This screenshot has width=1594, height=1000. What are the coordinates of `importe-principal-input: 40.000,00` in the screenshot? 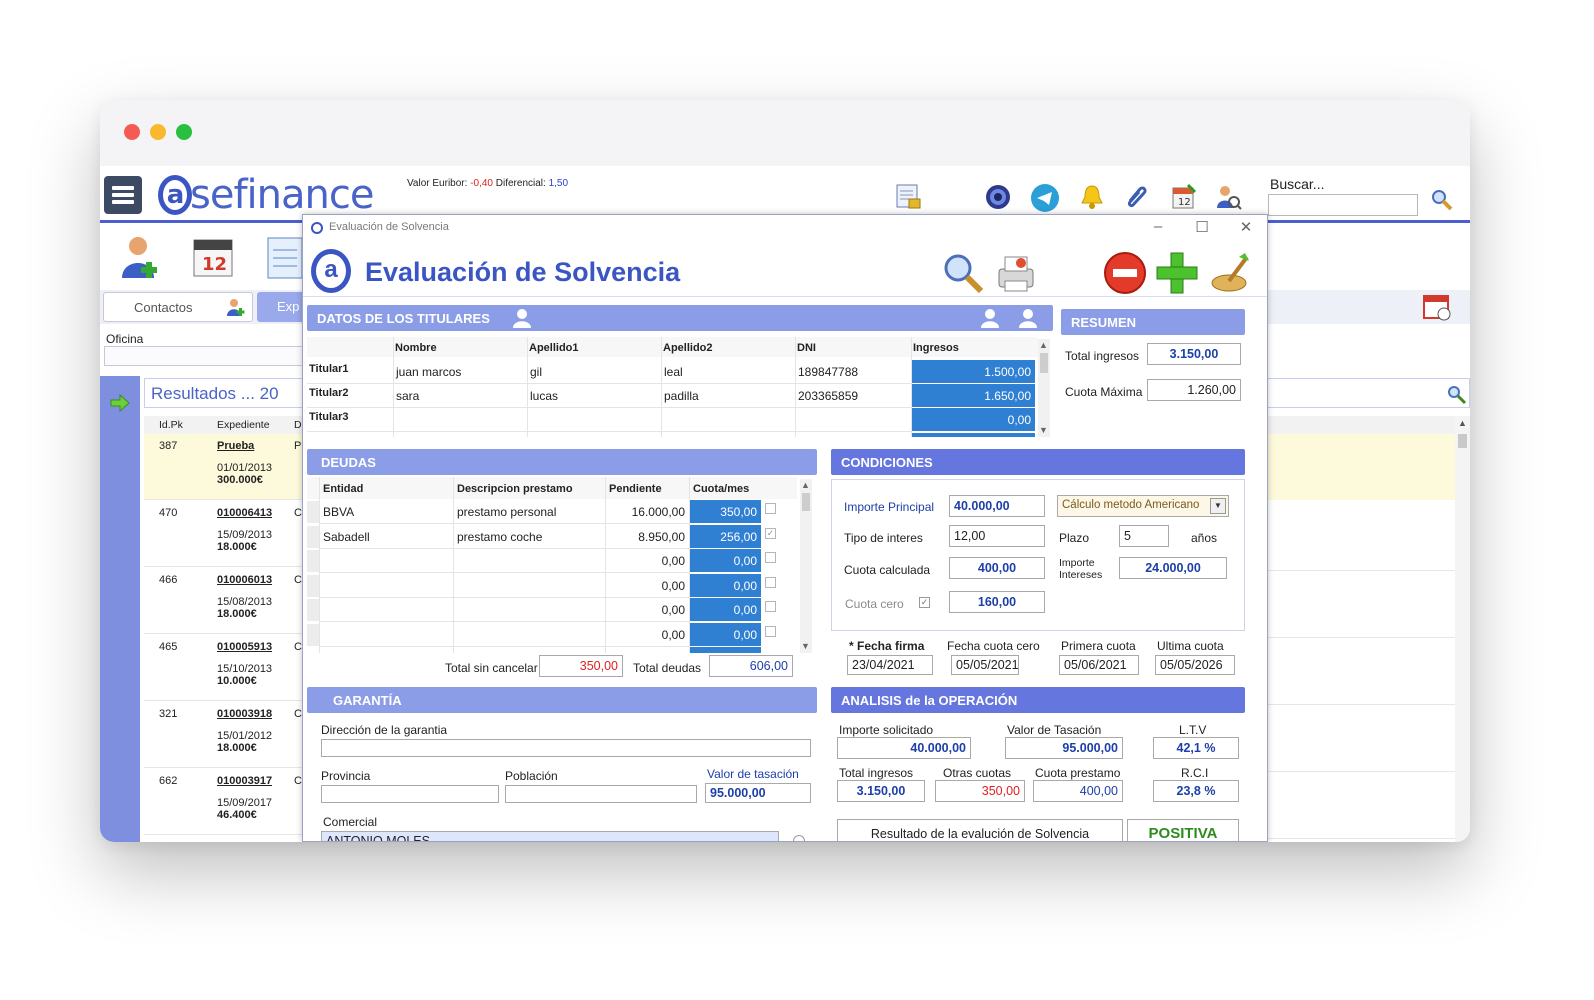 It's located at (997, 506).